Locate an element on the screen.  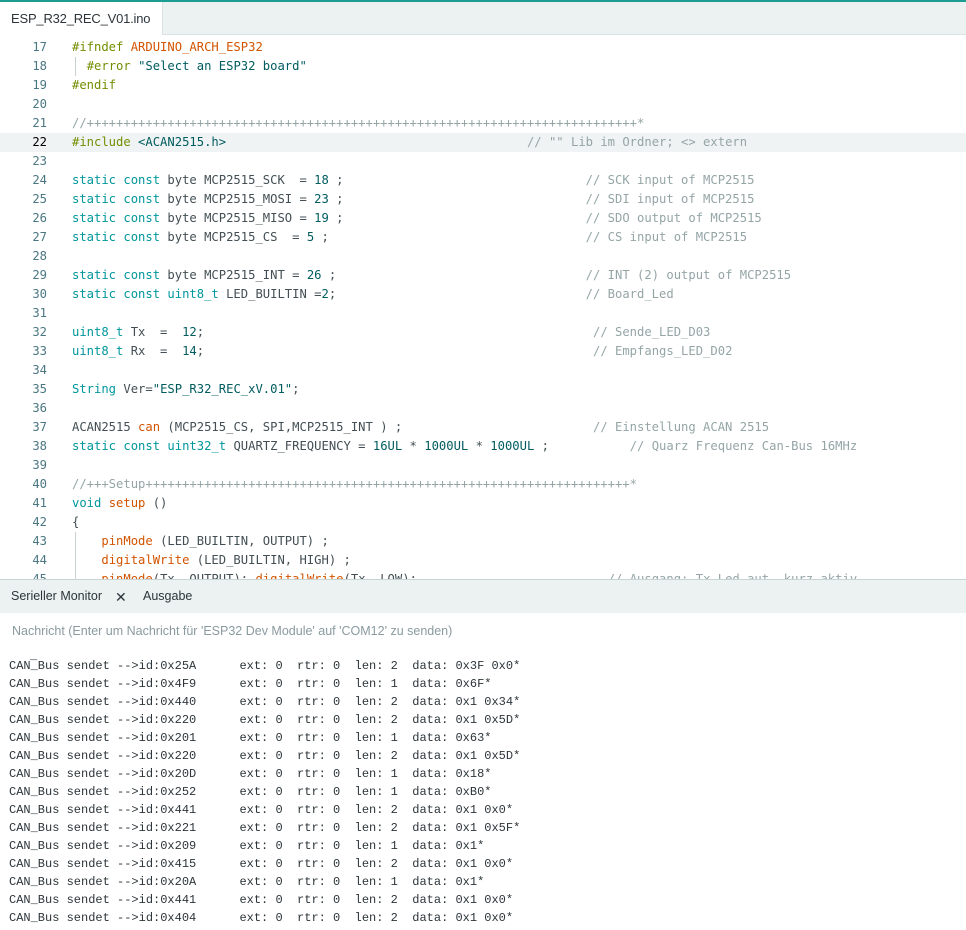
code-line: 31 is located at coordinates (483, 313).